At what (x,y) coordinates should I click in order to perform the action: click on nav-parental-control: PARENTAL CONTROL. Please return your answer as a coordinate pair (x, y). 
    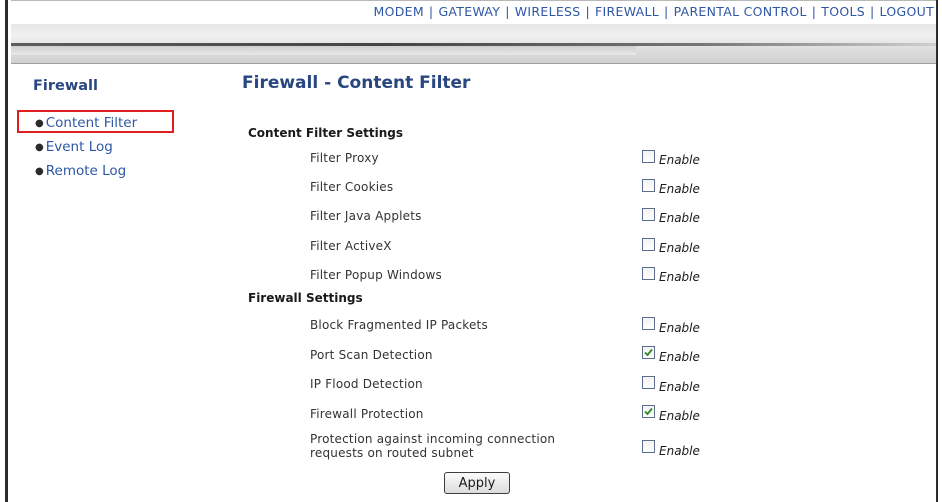
    Looking at the image, I should click on (740, 11).